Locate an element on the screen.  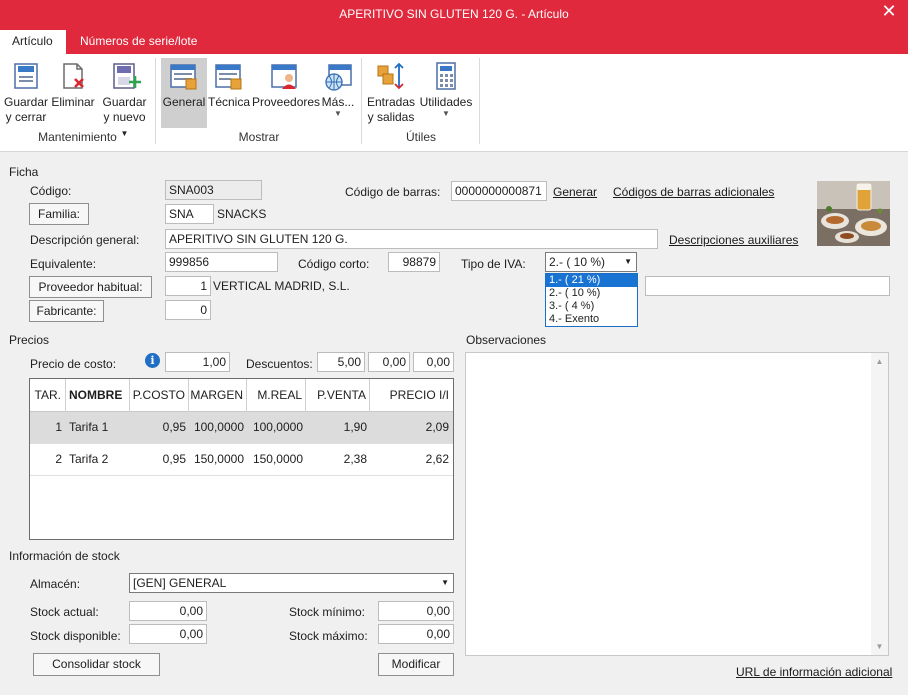
consolidar-stock-button: Consolidar stock is located at coordinates (96, 664).